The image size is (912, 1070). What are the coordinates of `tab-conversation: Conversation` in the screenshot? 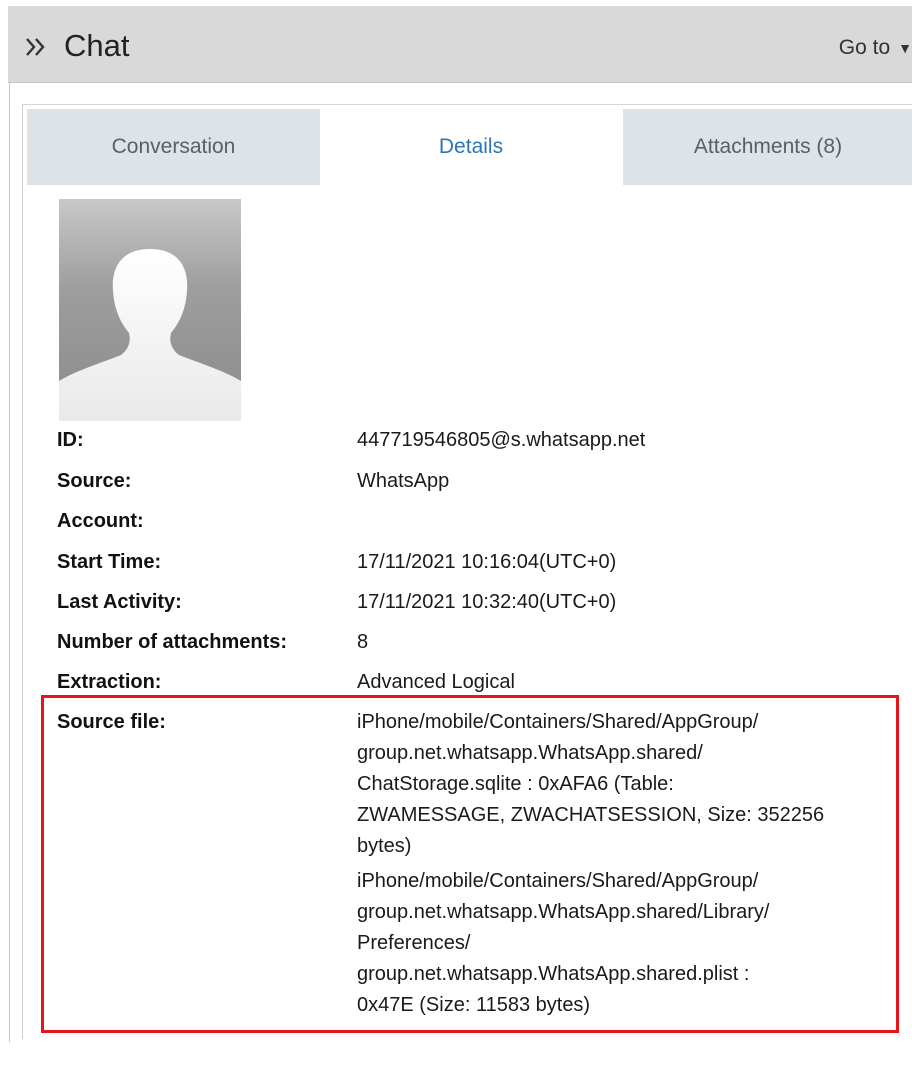 It's located at (173, 147).